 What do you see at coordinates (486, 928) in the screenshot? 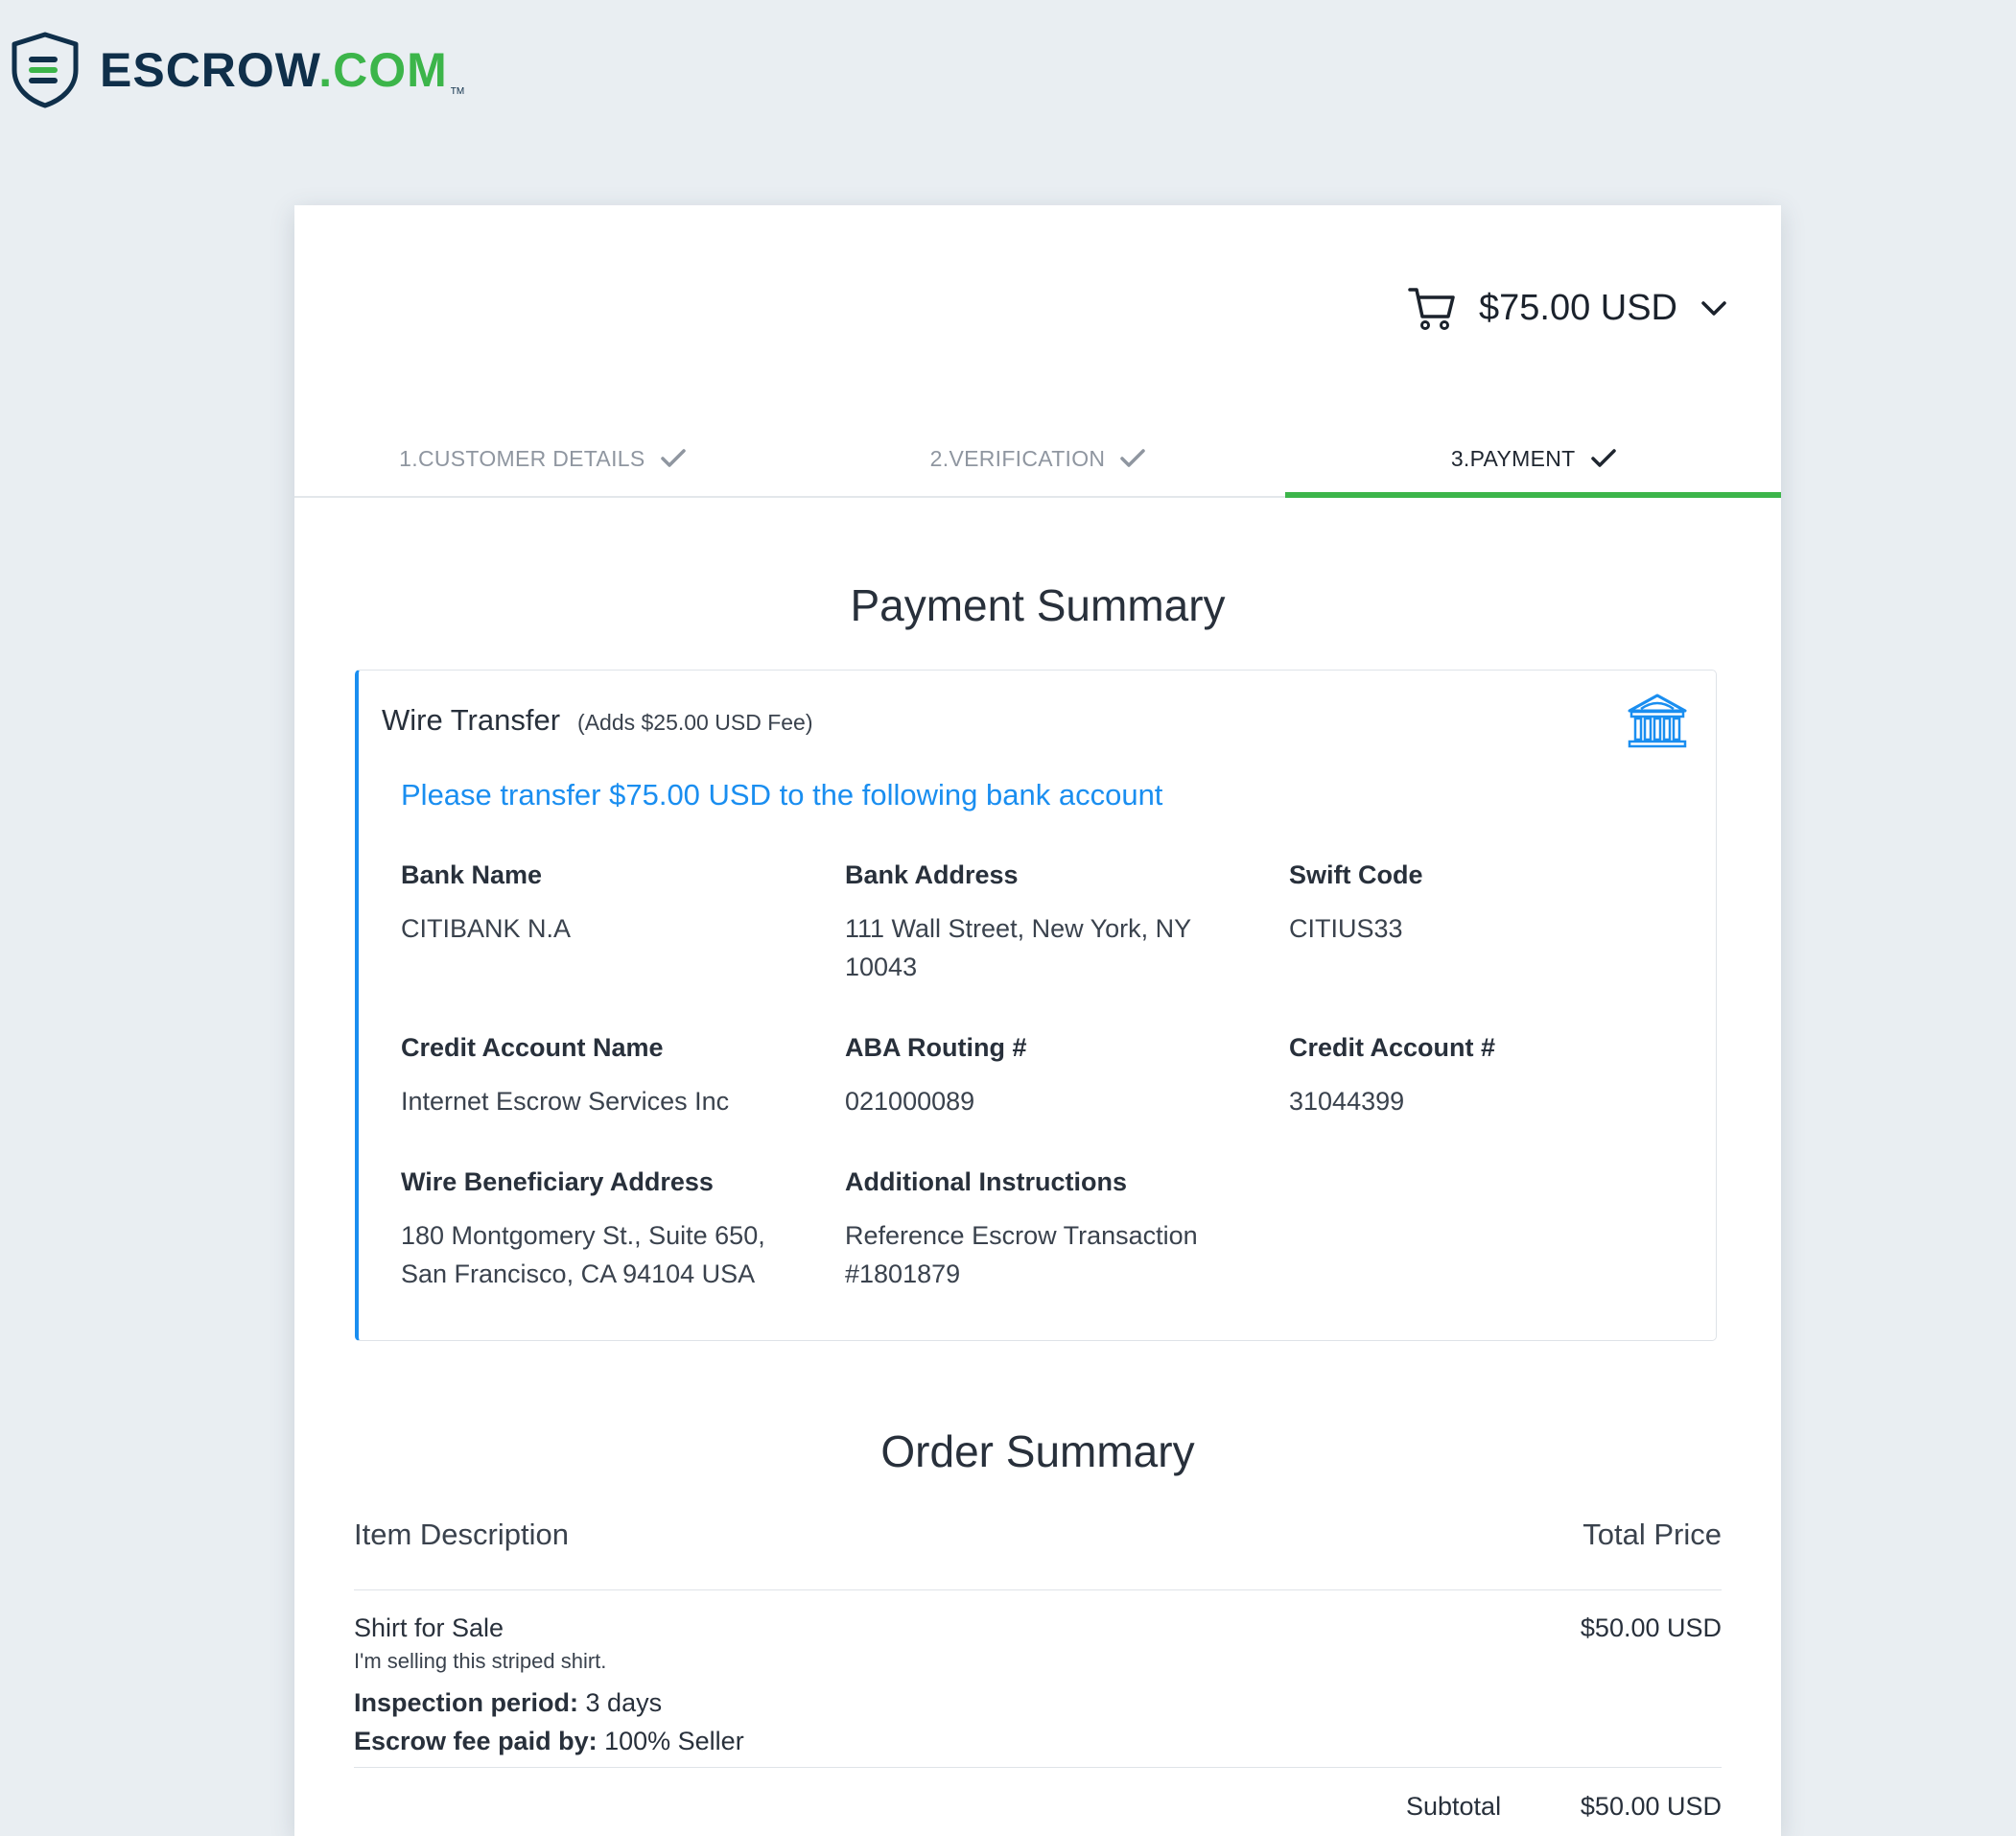
I see `field-value: CITIBANK N.A` at bounding box center [486, 928].